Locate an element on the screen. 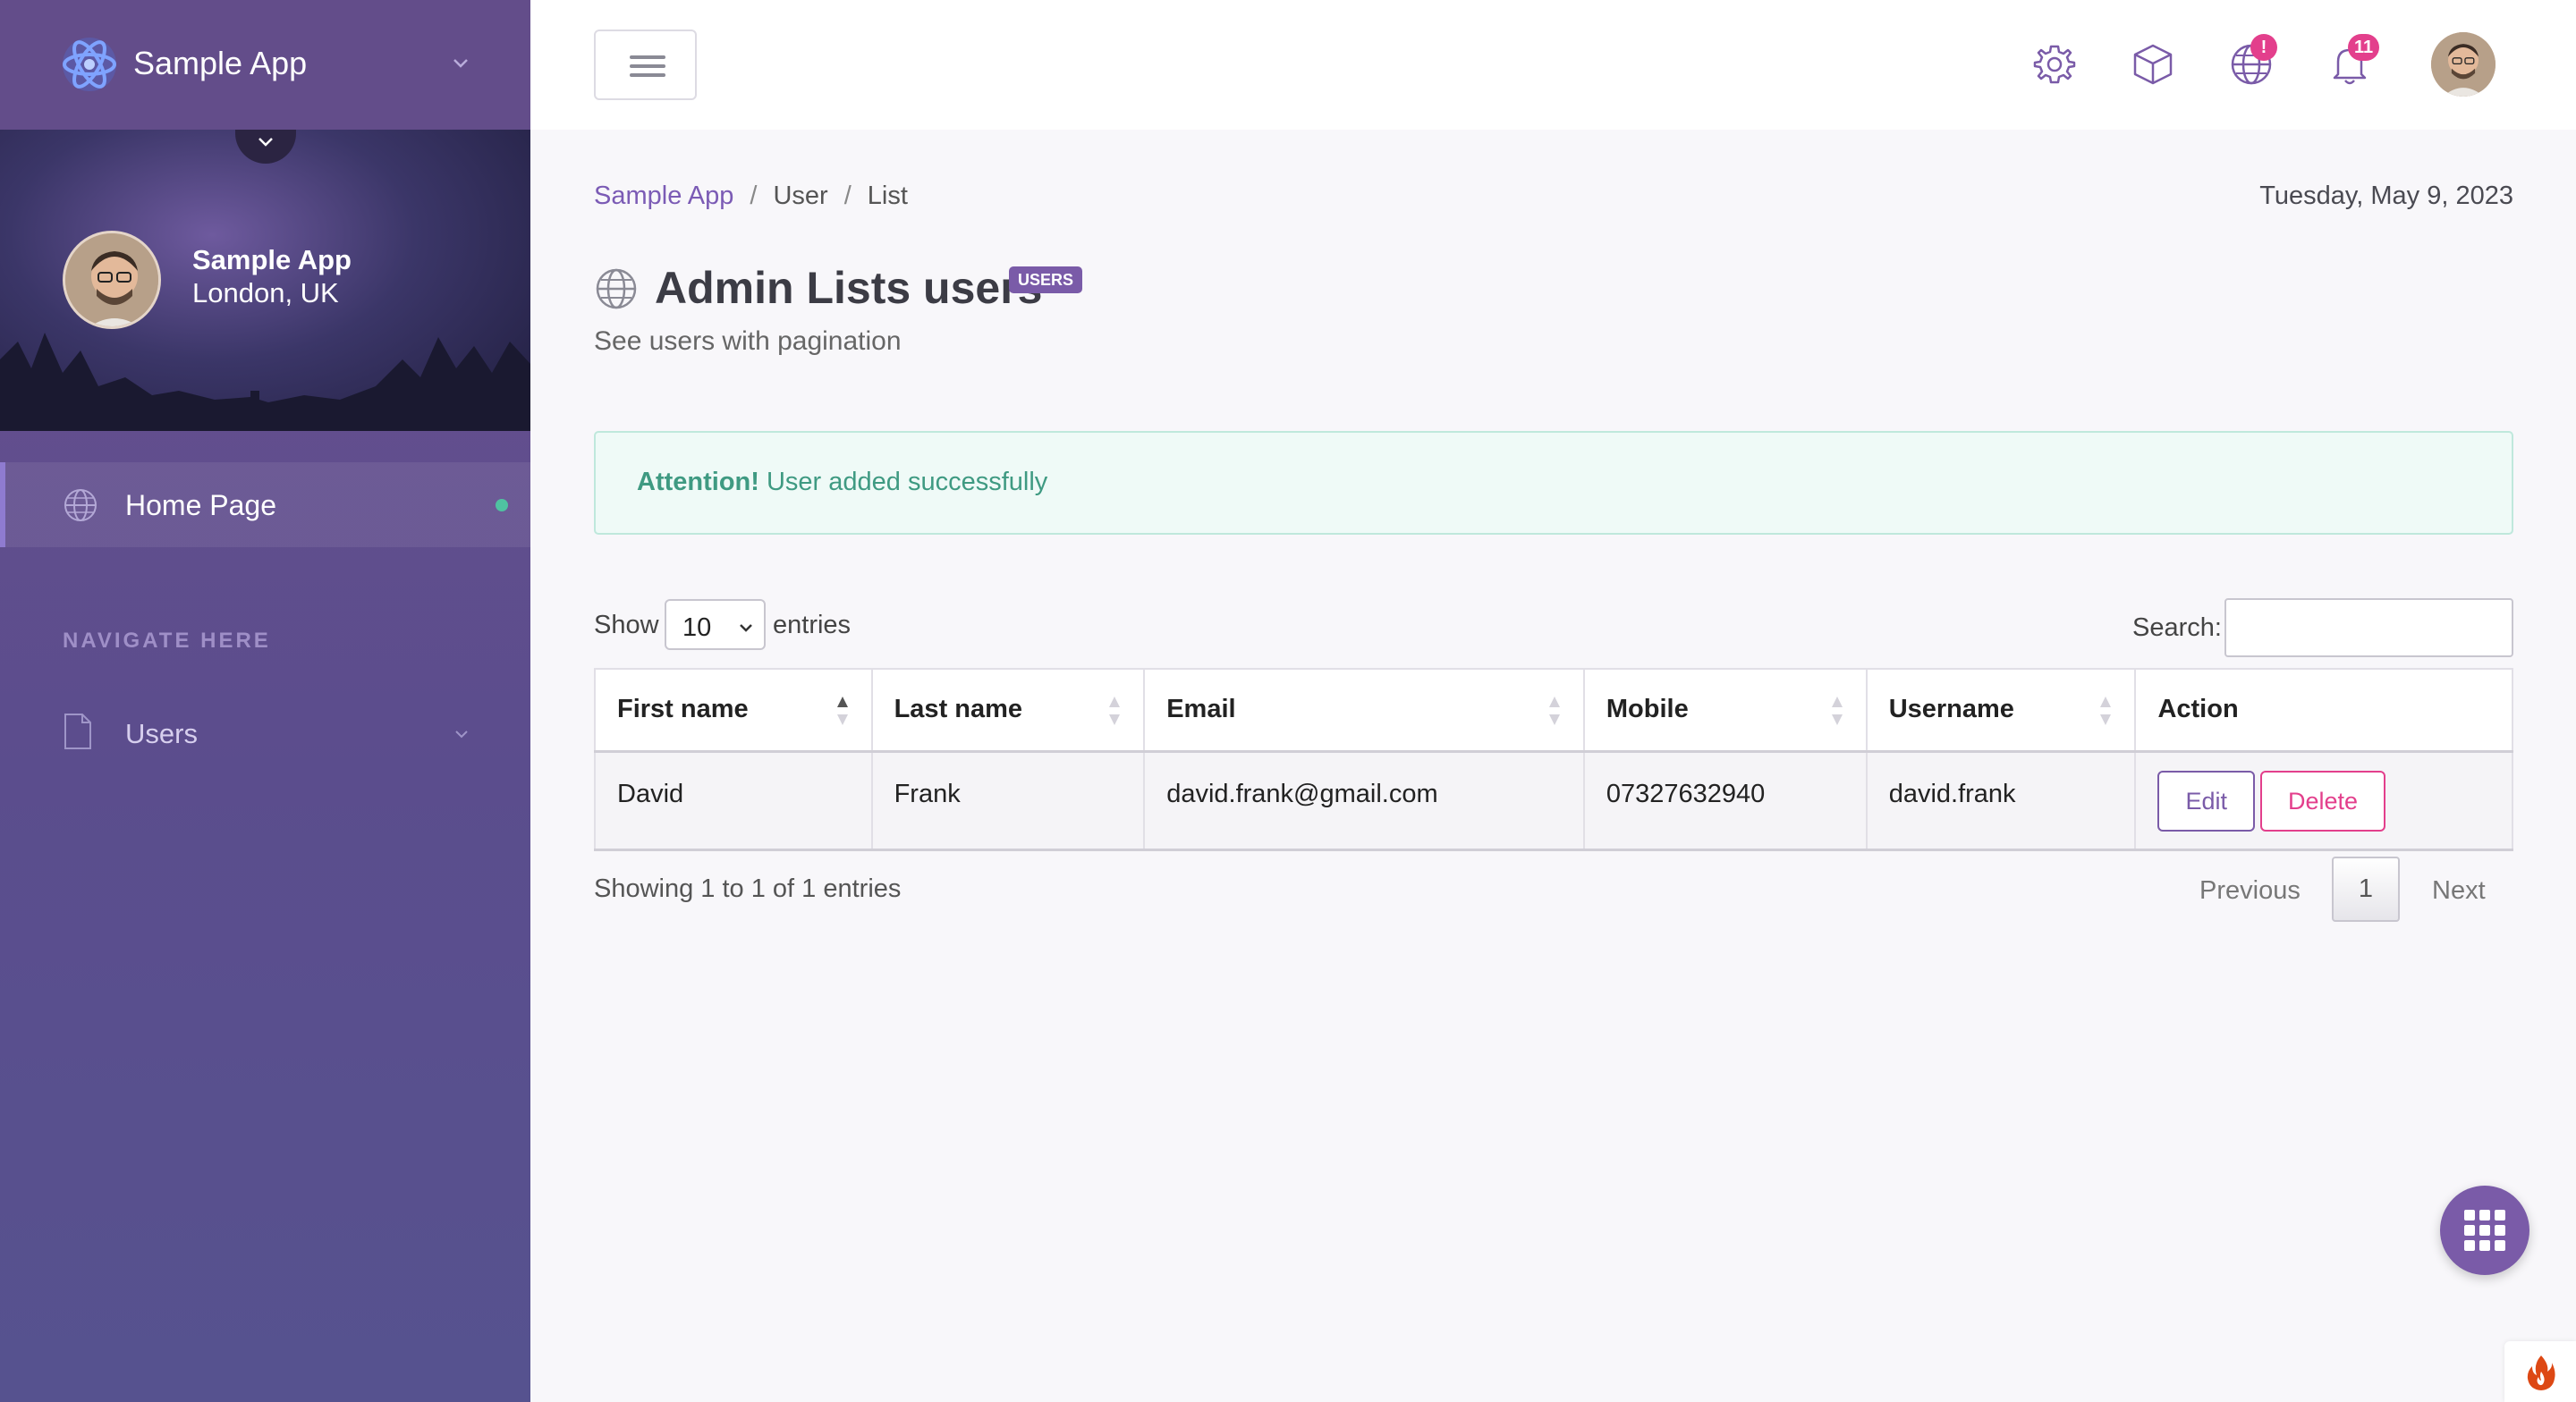 This screenshot has width=2576, height=1402. page-title: Admin Lists users is located at coordinates (848, 288).